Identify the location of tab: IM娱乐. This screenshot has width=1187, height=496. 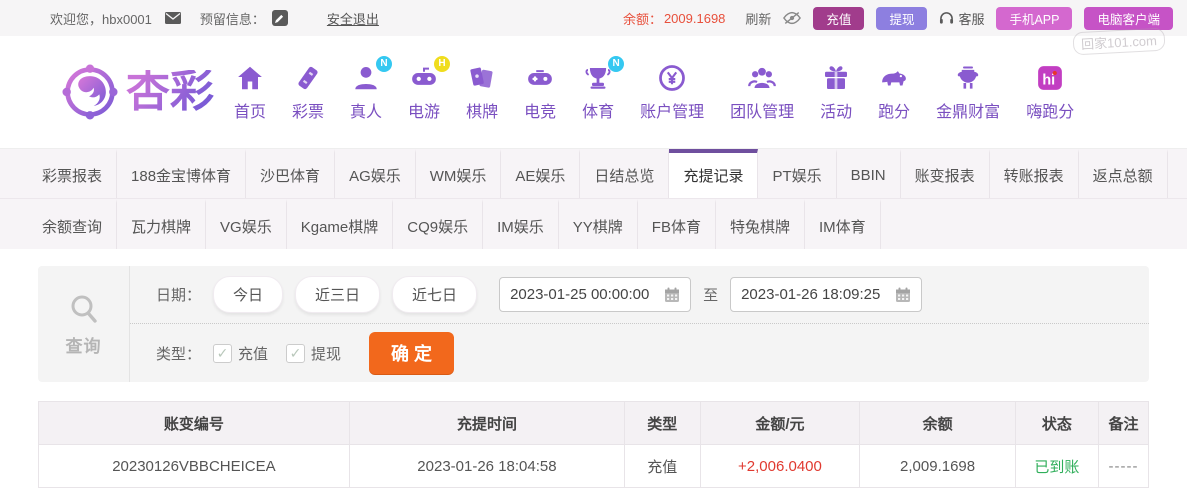
(521, 224).